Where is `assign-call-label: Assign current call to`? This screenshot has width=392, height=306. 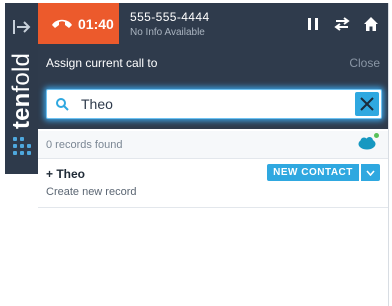
assign-call-label: Assign current call to is located at coordinates (102, 63).